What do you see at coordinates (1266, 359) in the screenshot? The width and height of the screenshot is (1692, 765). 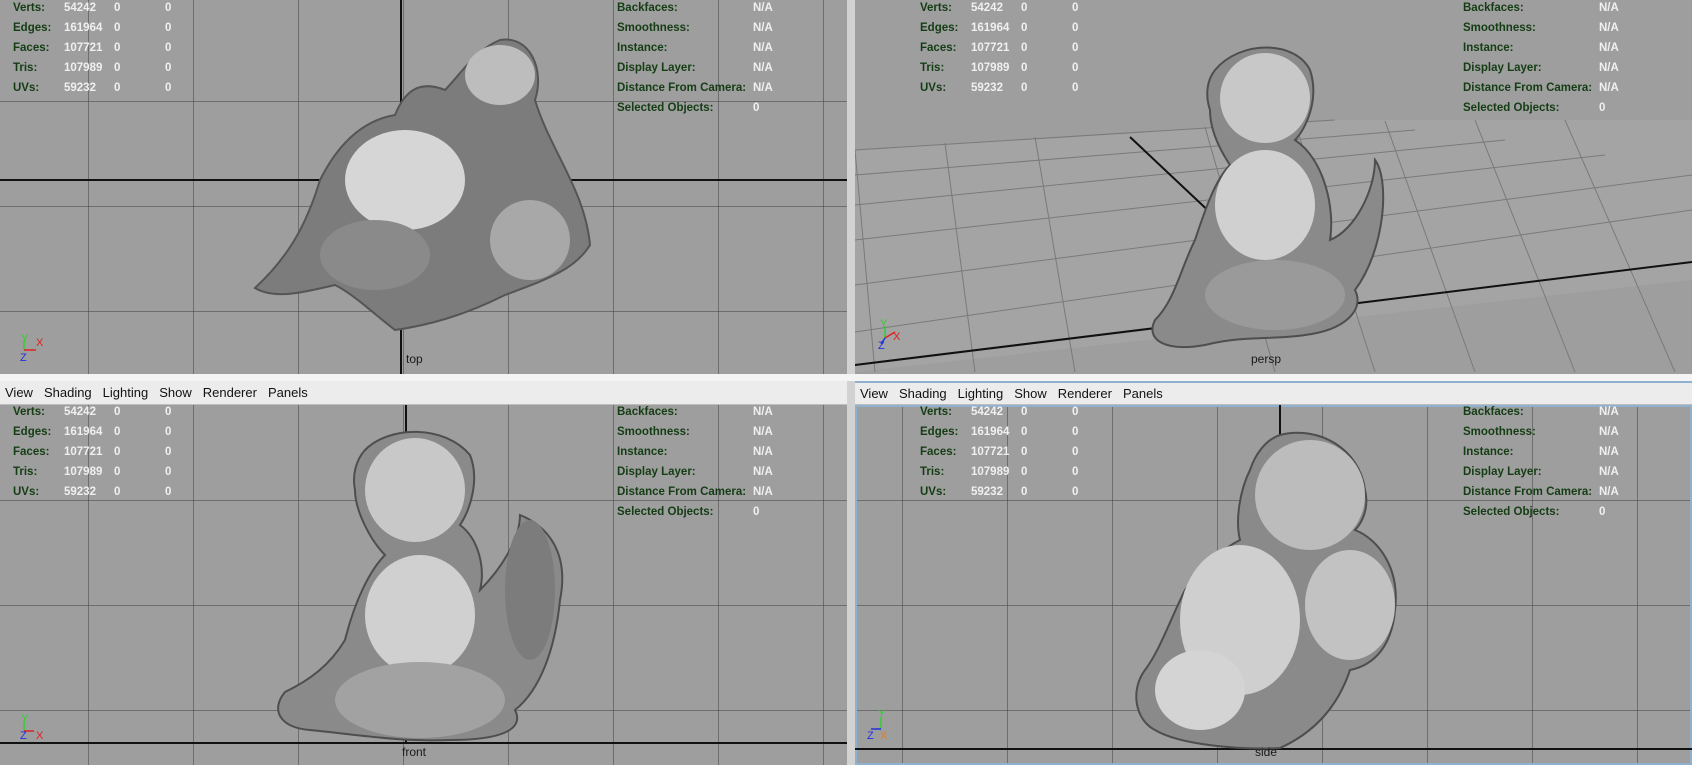 I see `camera-name: persp` at bounding box center [1266, 359].